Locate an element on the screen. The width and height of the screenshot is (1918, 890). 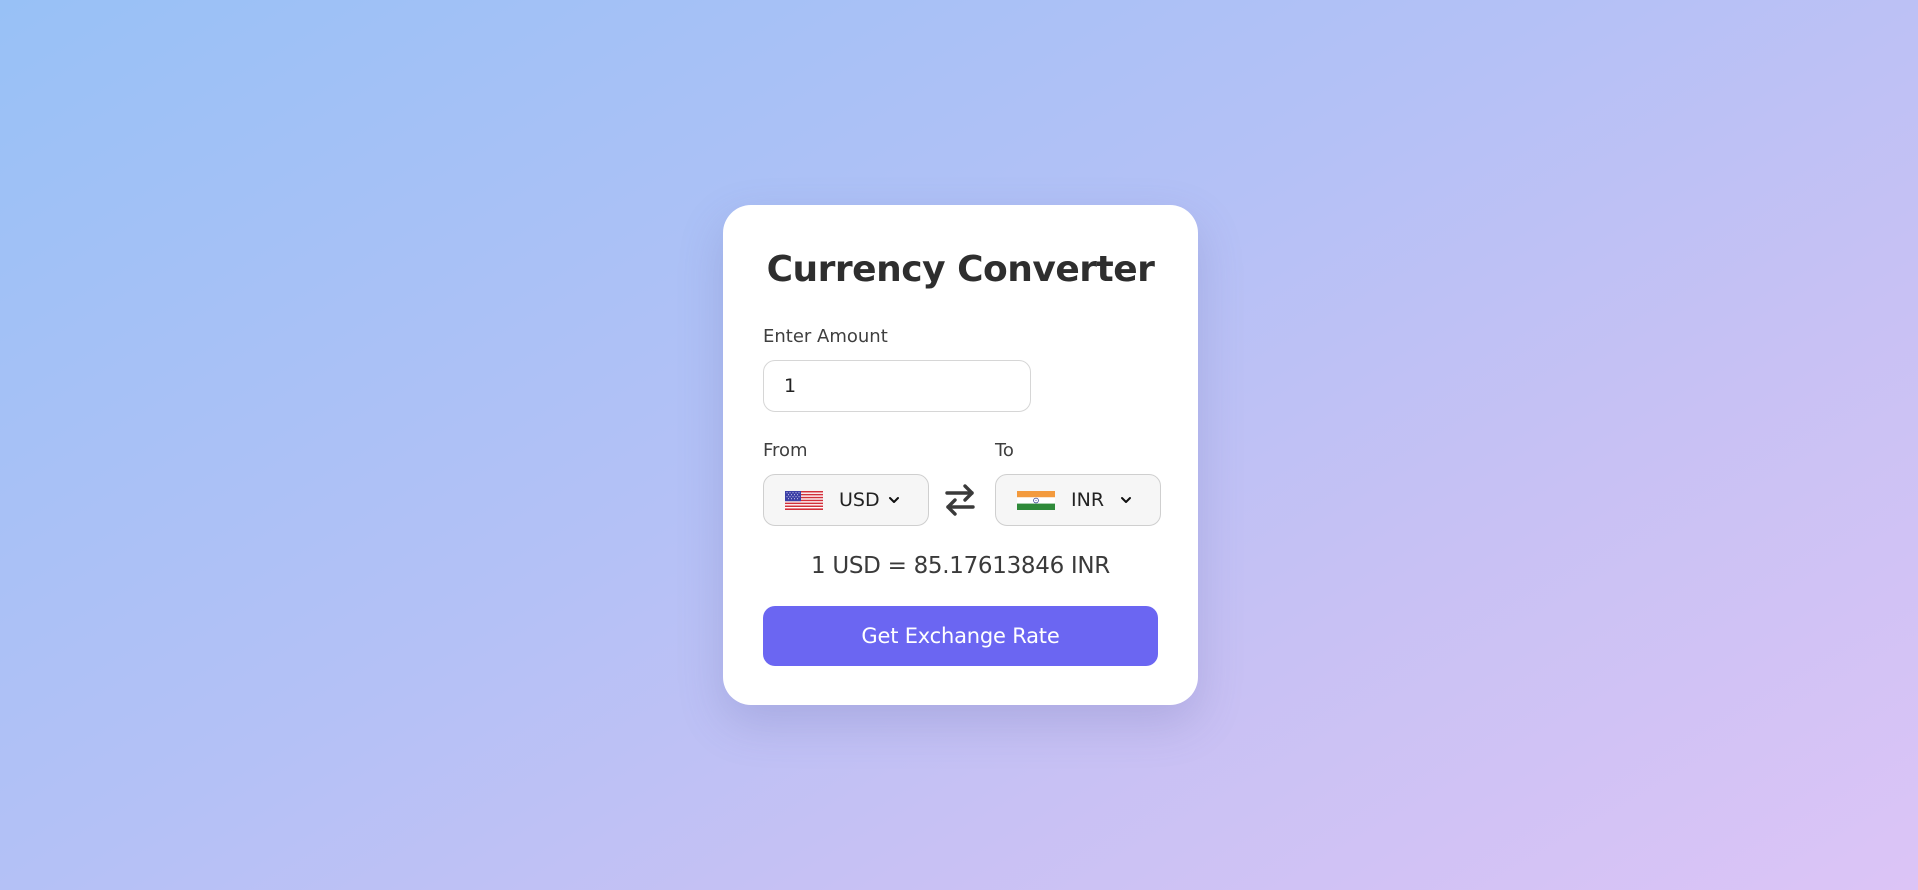
to-label: To is located at coordinates (1004, 450).